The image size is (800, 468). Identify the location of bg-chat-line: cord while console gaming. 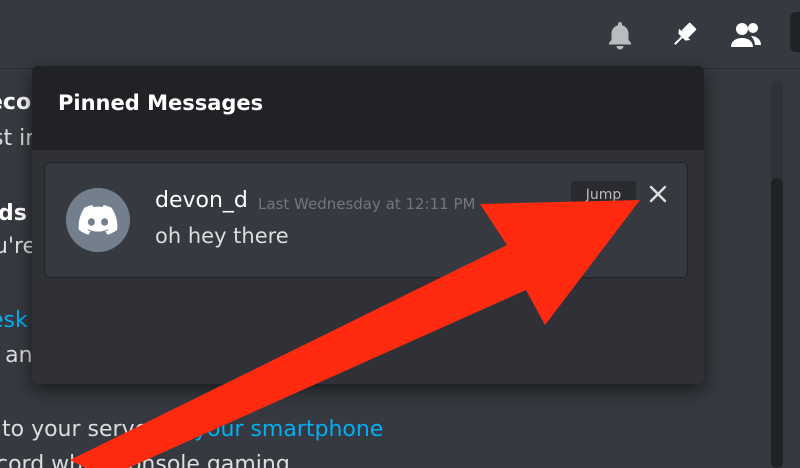
(145, 460).